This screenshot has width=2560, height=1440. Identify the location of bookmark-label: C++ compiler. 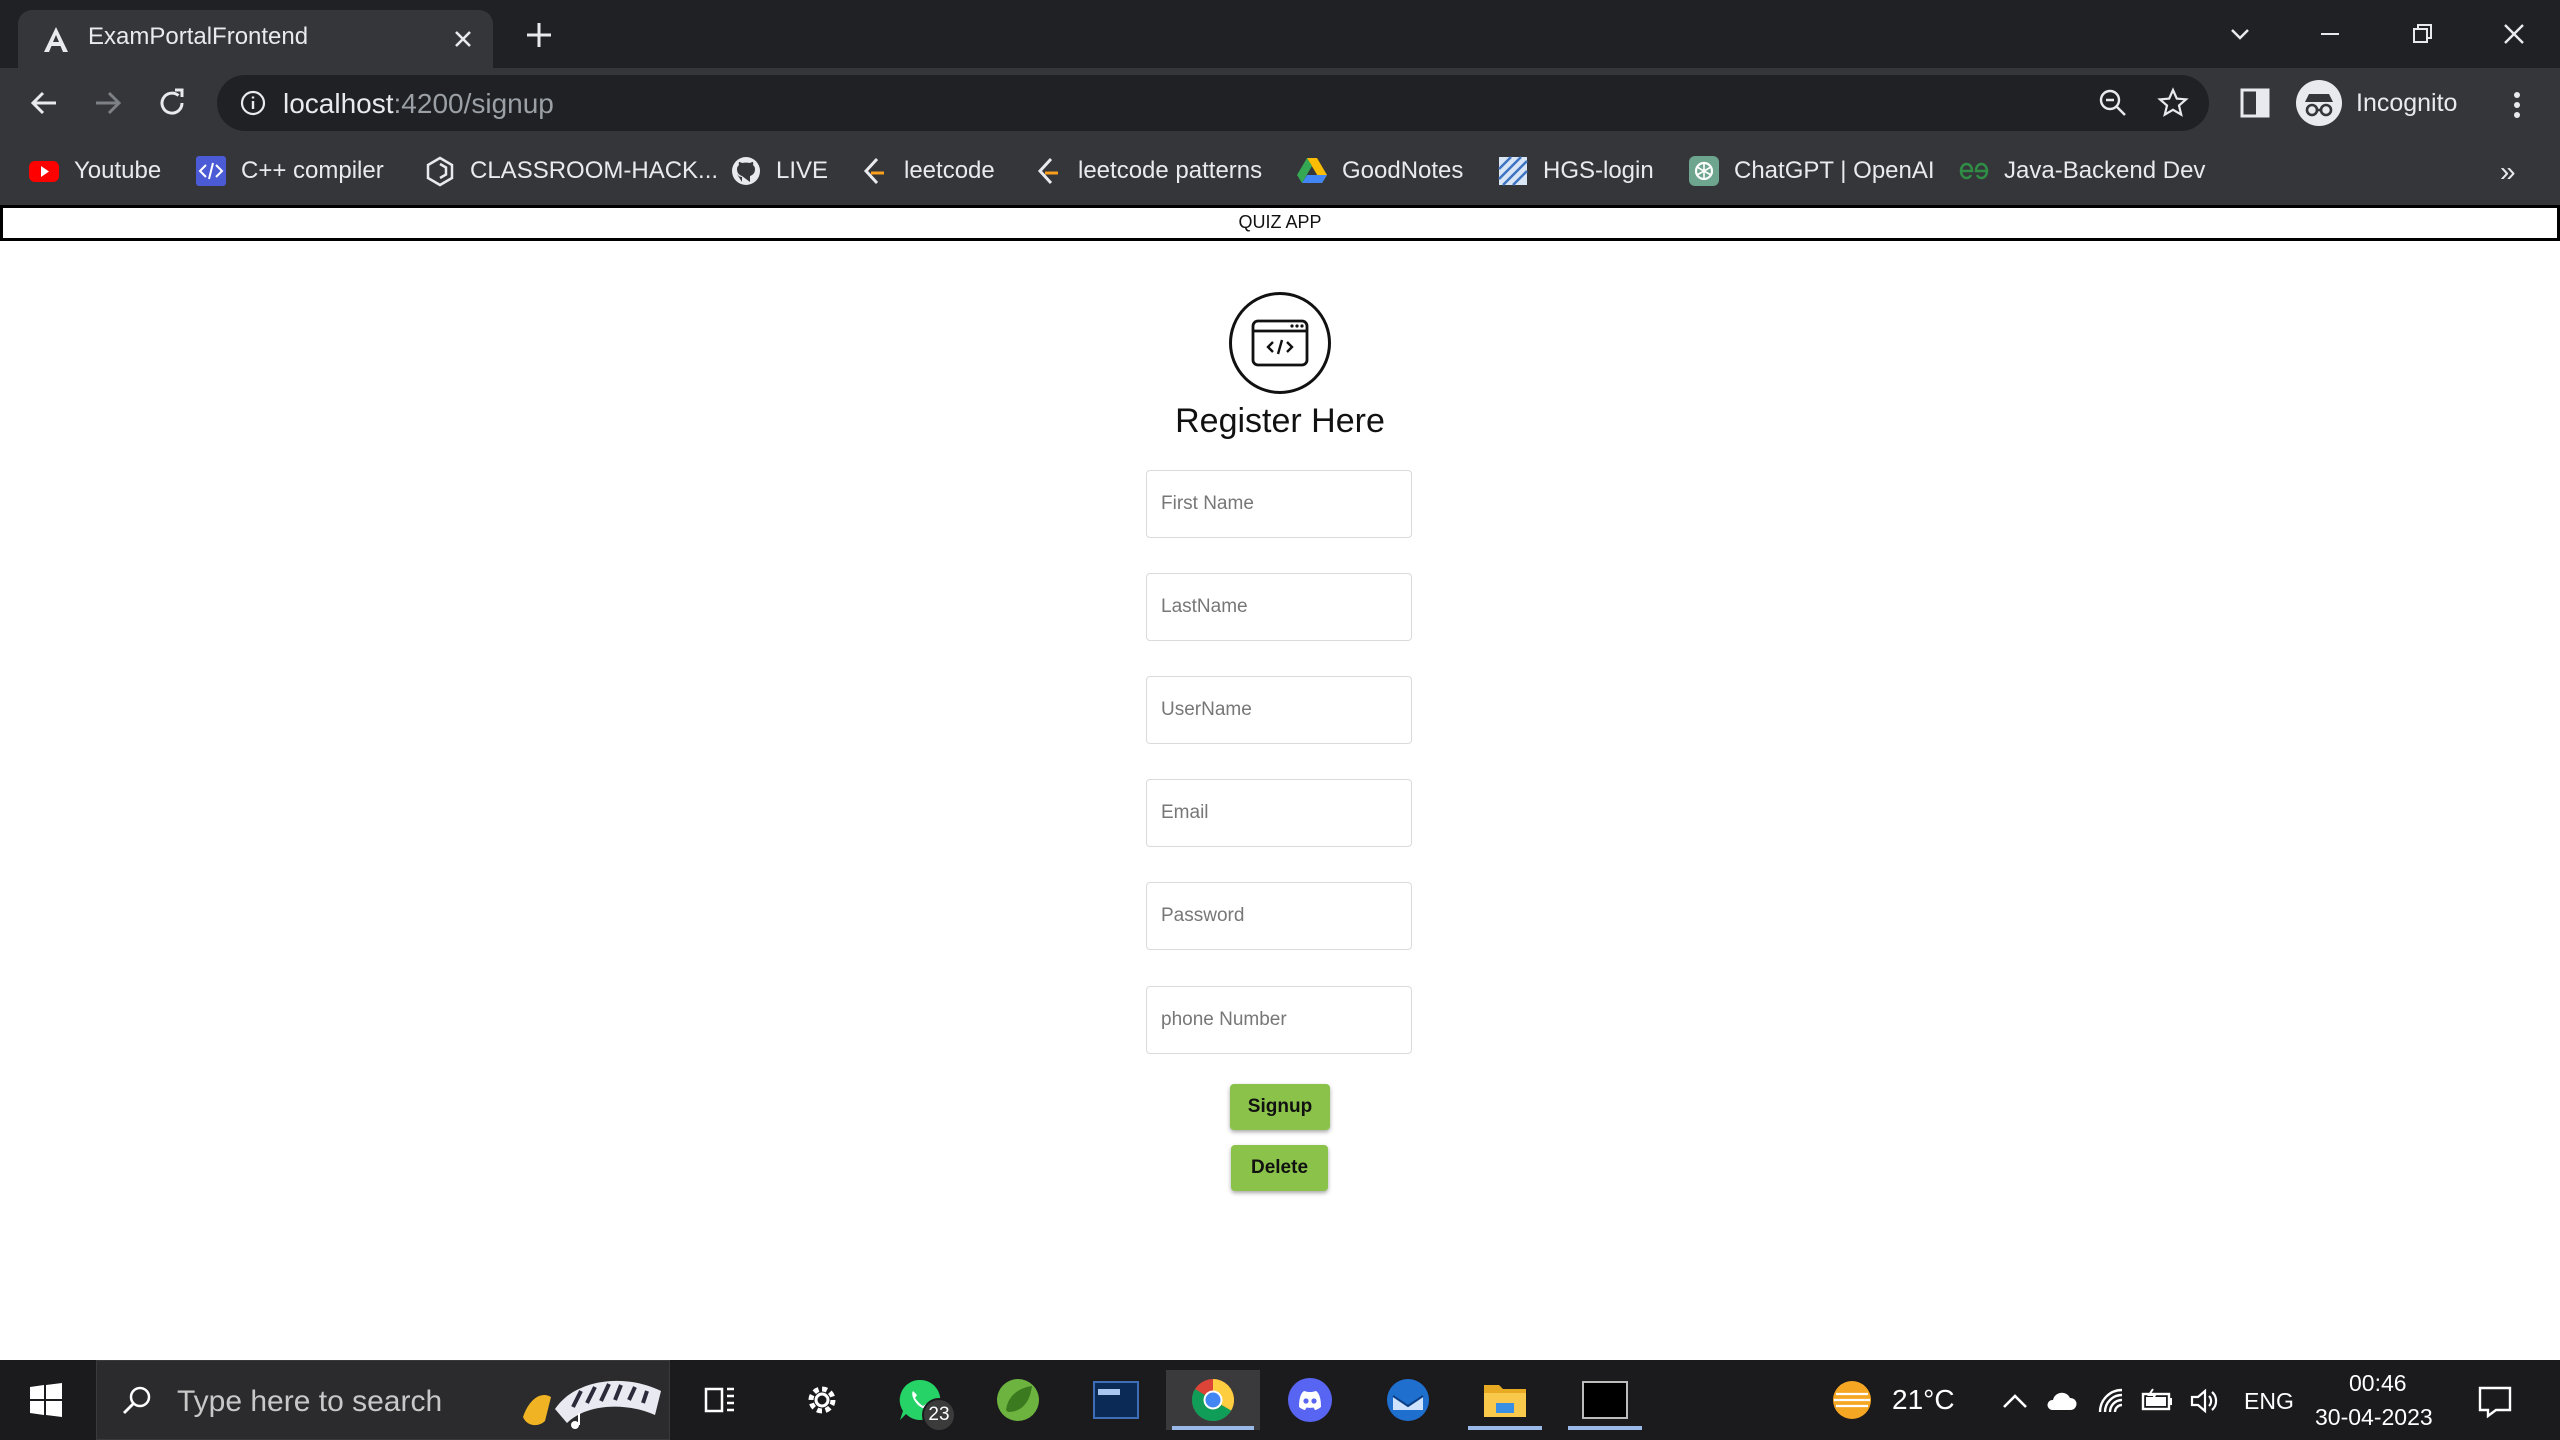
(312, 170).